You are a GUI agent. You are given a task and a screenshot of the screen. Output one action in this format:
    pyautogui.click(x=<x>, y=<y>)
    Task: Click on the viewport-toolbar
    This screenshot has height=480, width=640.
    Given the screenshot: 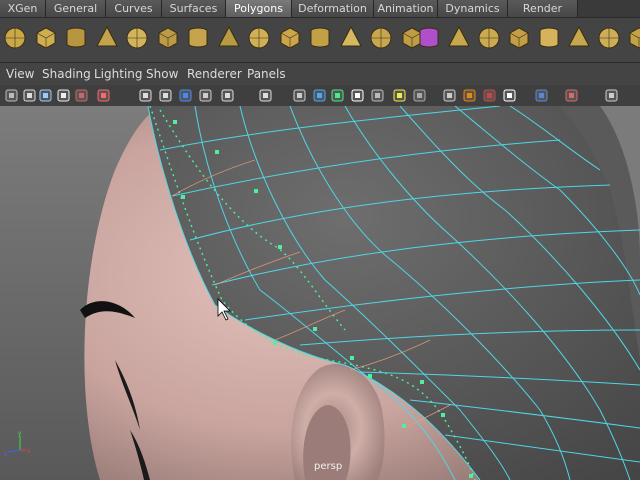 What is the action you would take?
    pyautogui.click(x=320, y=96)
    